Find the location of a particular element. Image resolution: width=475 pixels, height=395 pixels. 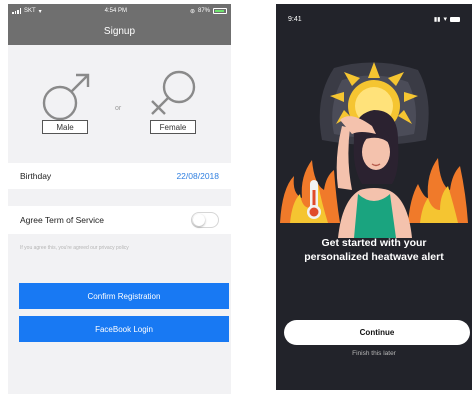

terms-row: Agree Term of Service is located at coordinates (119, 220).